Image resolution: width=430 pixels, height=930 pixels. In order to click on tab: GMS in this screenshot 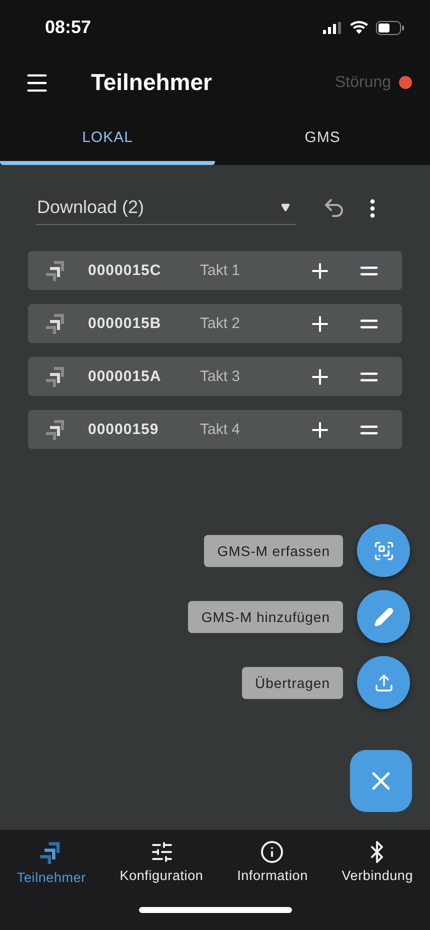, I will do `click(322, 137)`.